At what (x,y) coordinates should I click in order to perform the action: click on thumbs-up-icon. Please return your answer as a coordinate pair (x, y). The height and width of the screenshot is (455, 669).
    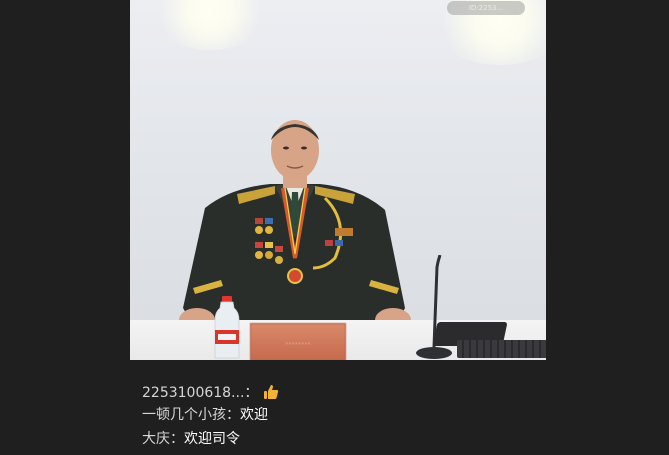
    Looking at the image, I should click on (271, 392).